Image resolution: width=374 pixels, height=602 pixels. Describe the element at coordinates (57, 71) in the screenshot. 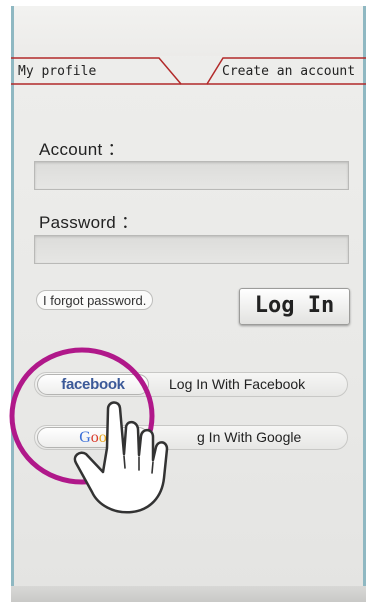

I see `tab-my-profile: My profile` at that location.